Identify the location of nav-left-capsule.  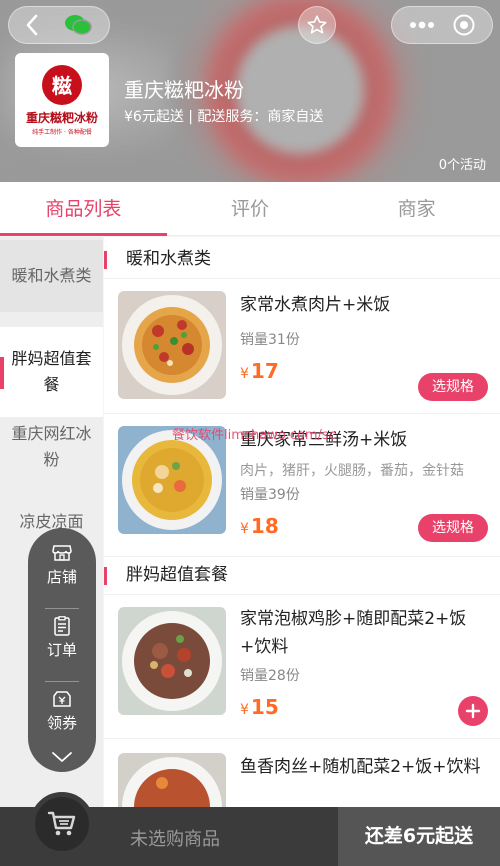
(59, 25).